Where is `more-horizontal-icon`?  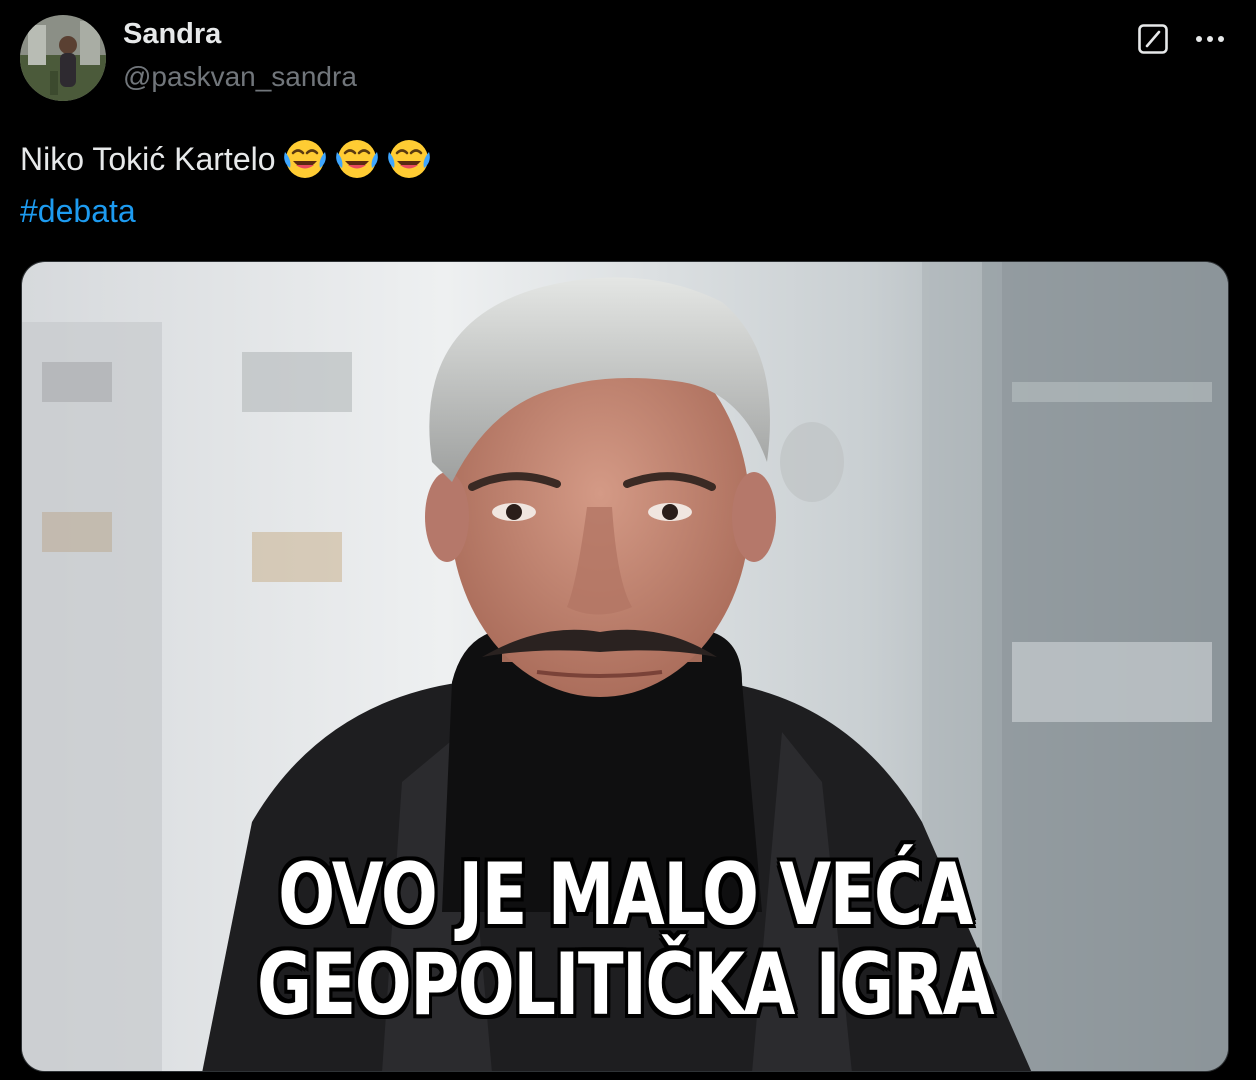
more-horizontal-icon is located at coordinates (1210, 39).